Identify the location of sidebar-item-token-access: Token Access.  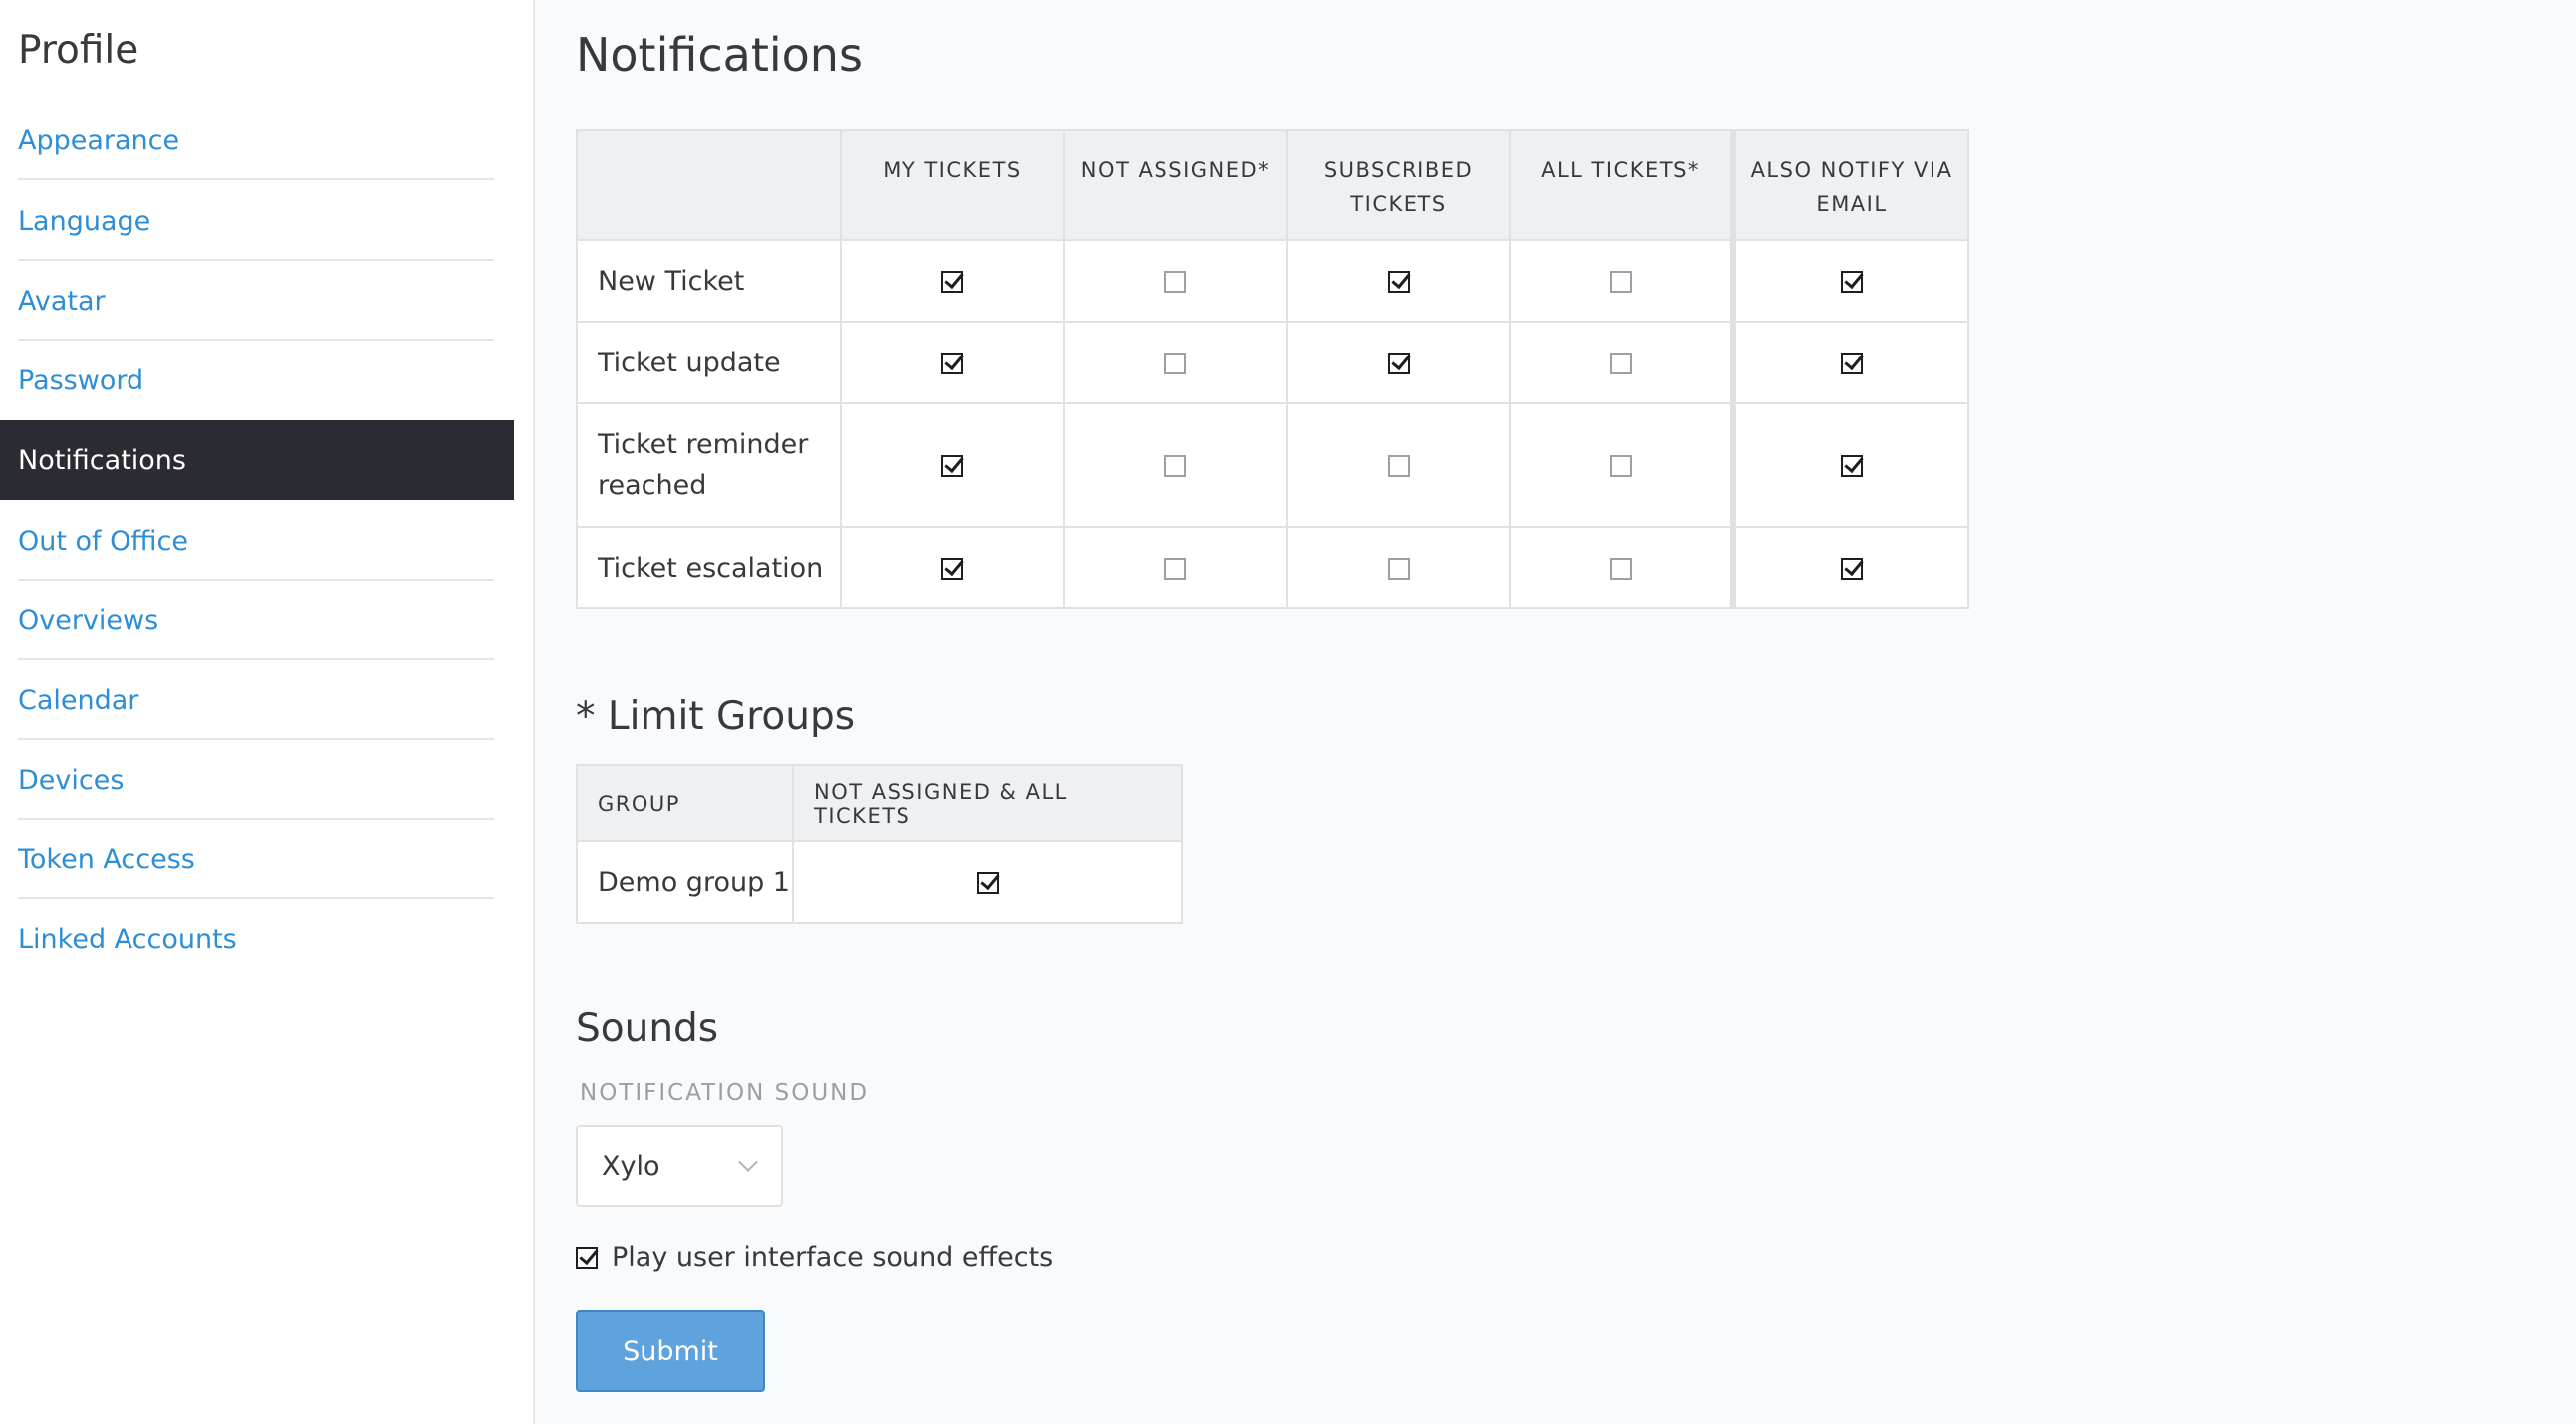
(257, 859).